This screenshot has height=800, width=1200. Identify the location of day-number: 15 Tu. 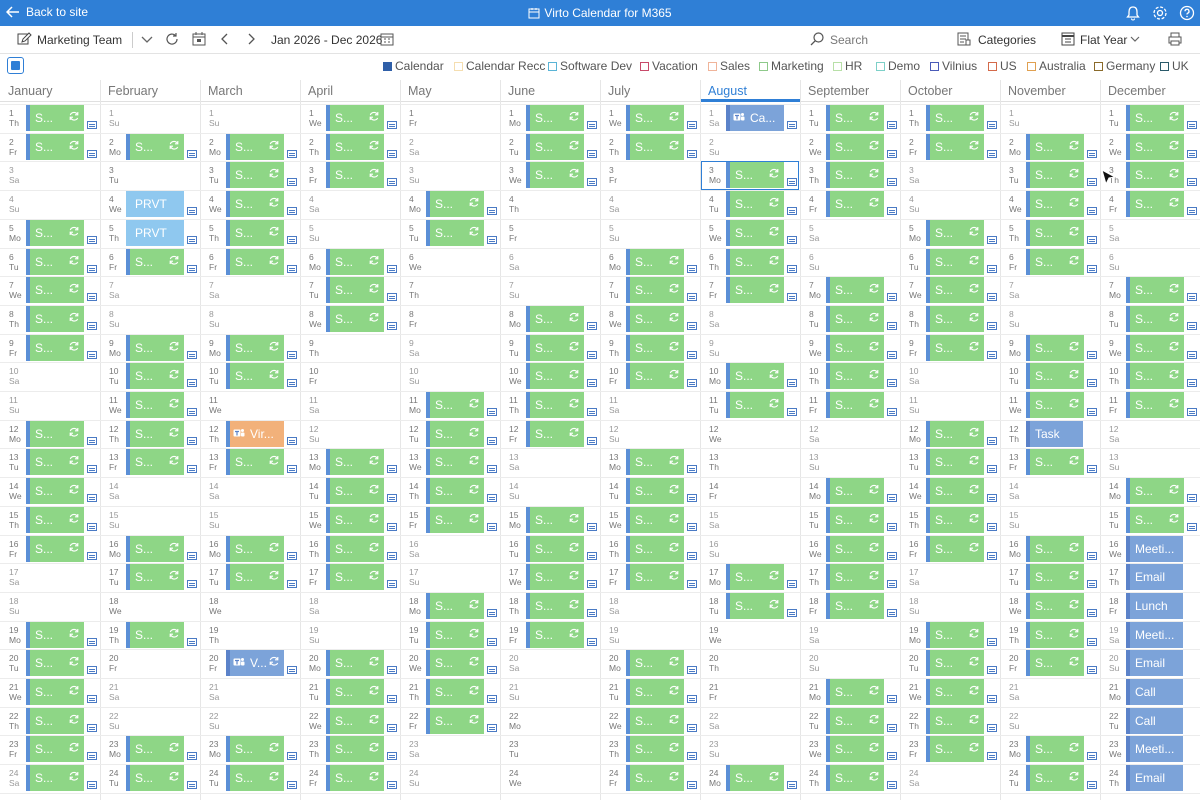
(814, 520).